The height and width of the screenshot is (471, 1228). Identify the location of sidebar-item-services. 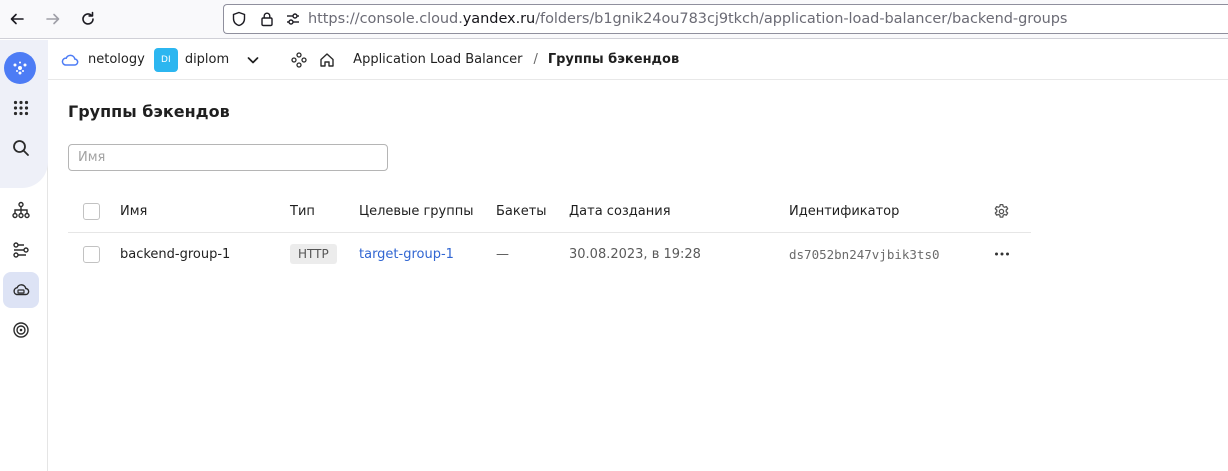
(21, 108).